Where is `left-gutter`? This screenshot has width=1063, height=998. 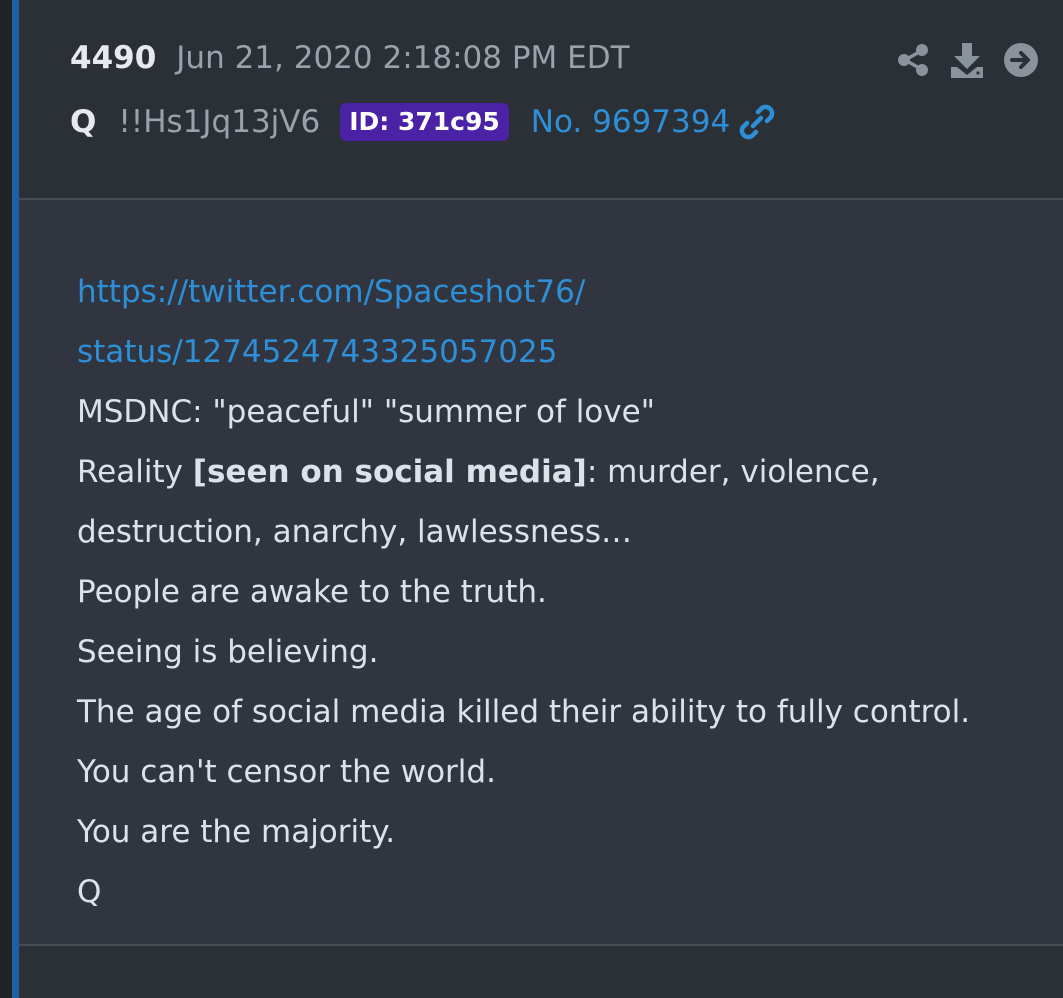
left-gutter is located at coordinates (6, 499).